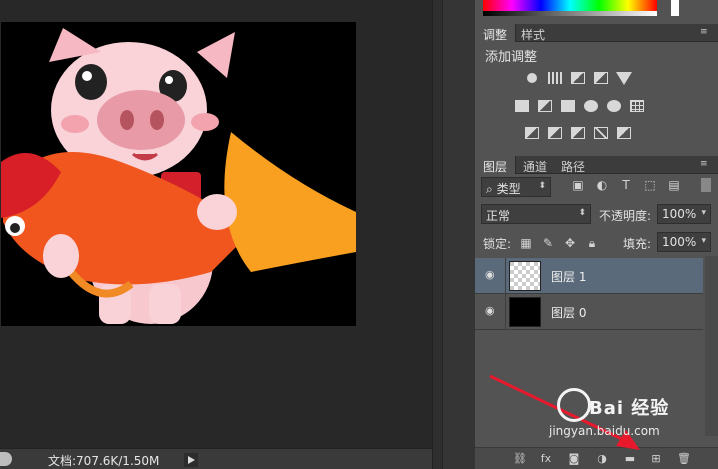  What do you see at coordinates (625, 216) in the screenshot?
I see `opacity-label: 不透明度:` at bounding box center [625, 216].